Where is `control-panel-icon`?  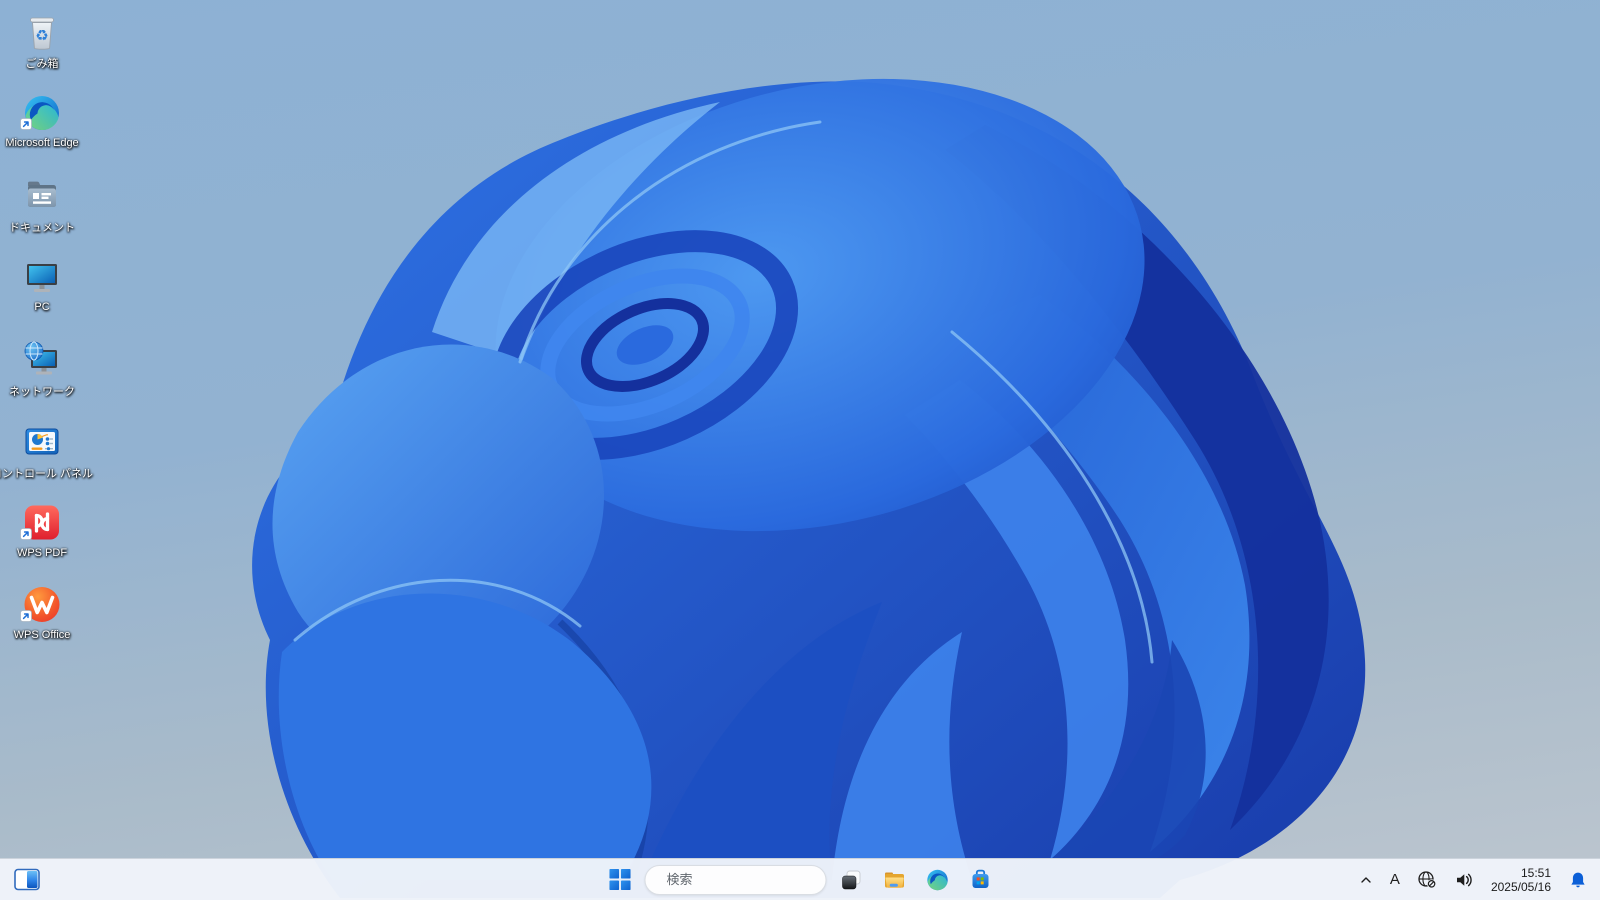
control-panel-icon is located at coordinates (42, 441).